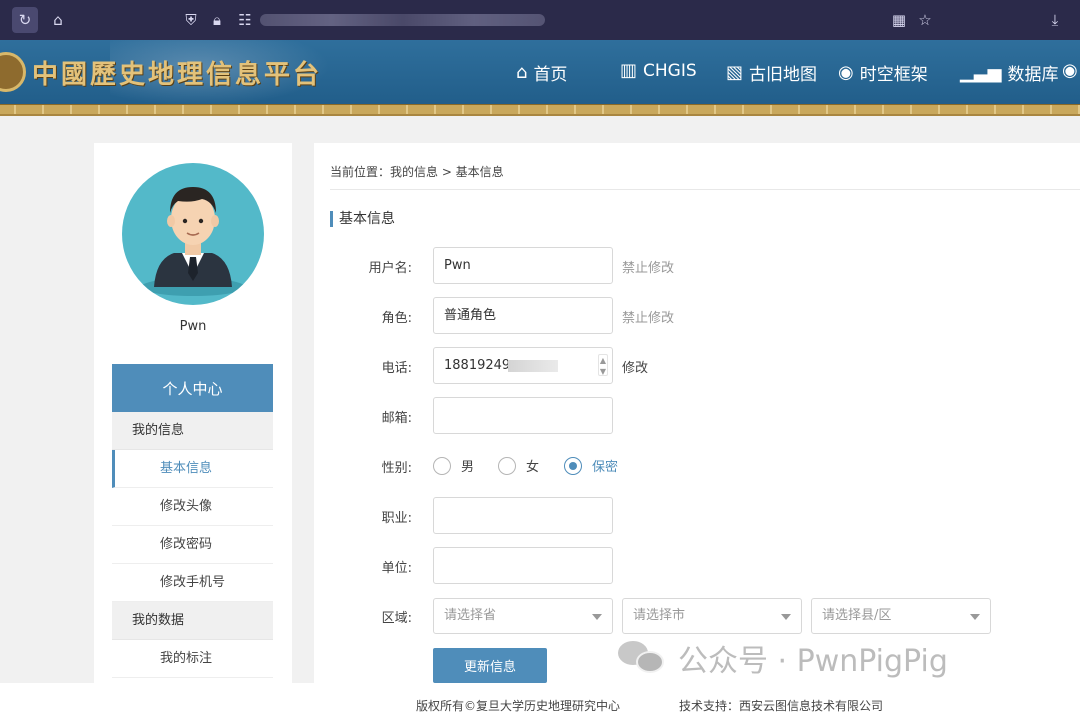  I want to click on username-label: 用户名:, so click(390, 268).